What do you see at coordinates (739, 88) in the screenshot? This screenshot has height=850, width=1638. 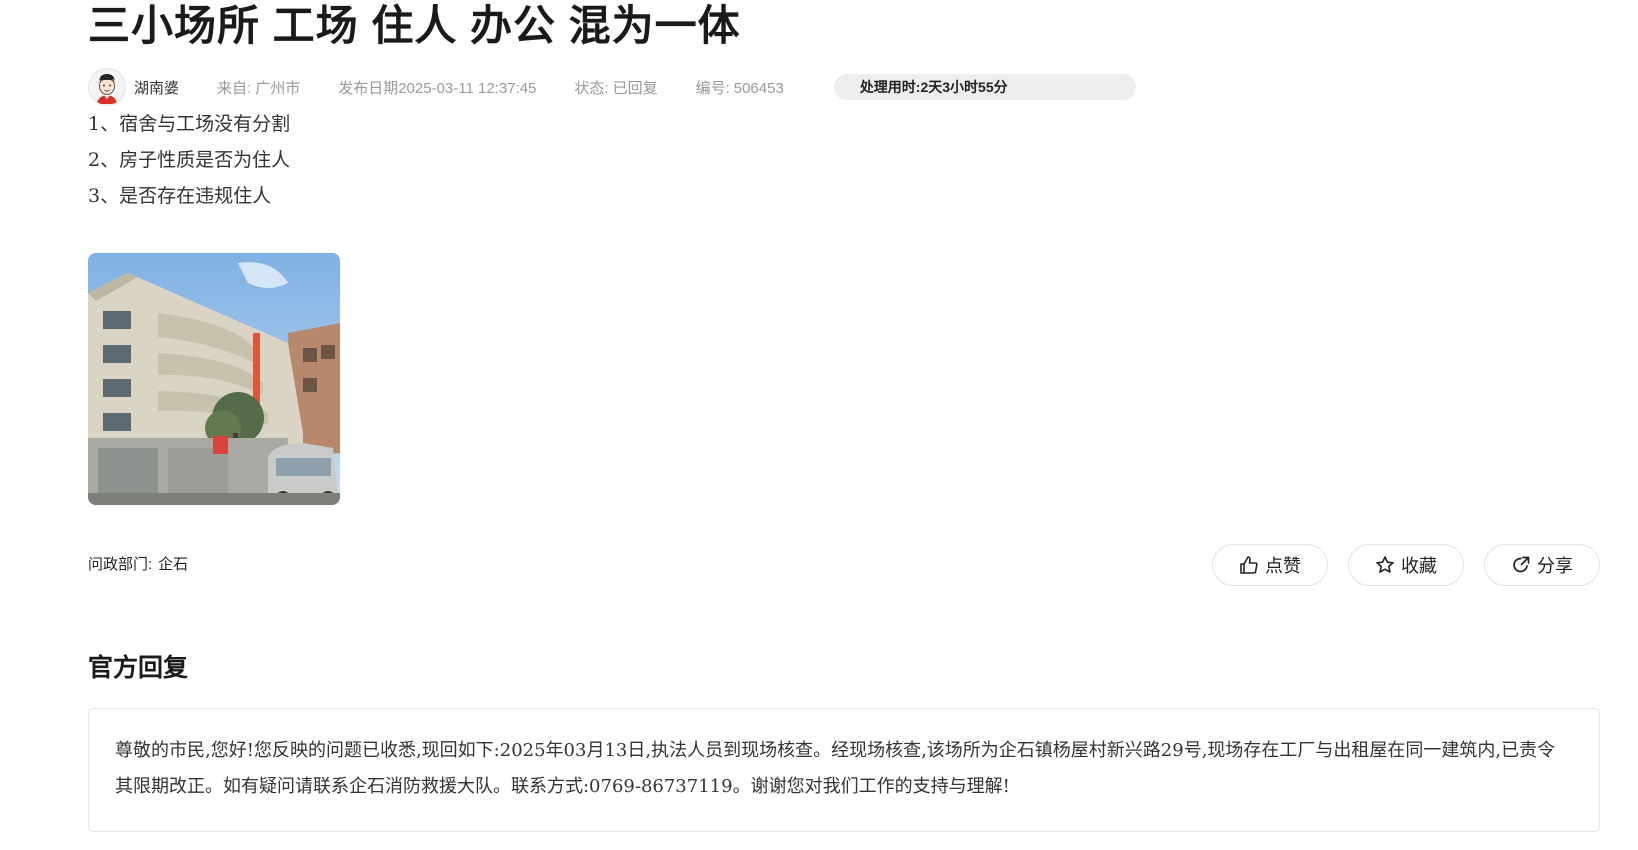 I see `meta-id: 编号: 506453` at bounding box center [739, 88].